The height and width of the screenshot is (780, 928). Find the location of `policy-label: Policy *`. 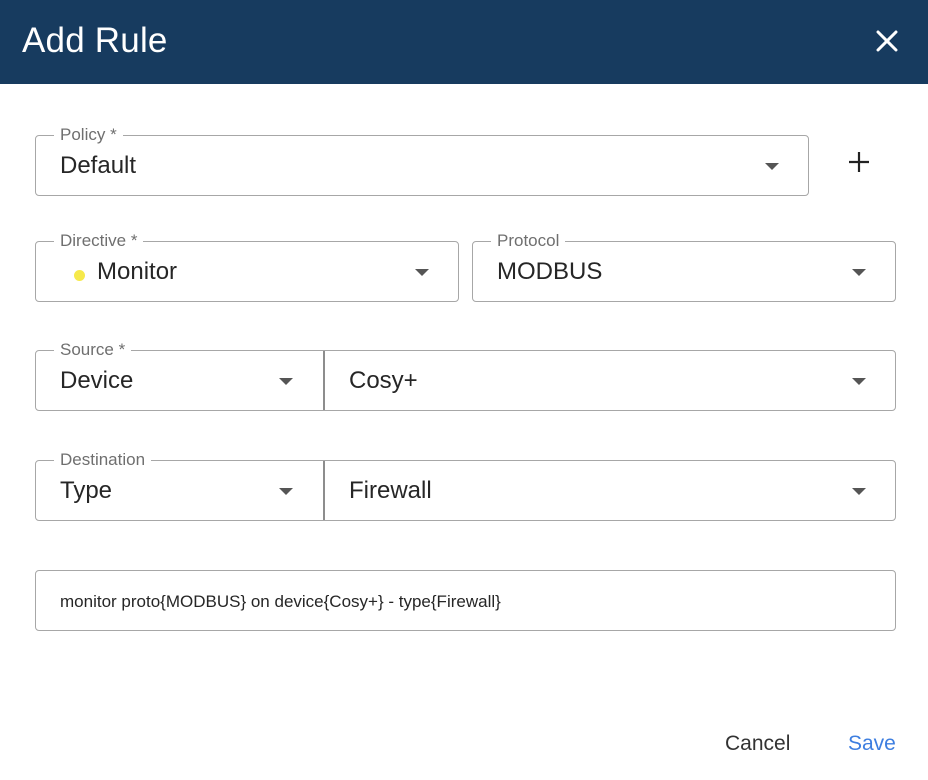

policy-label: Policy * is located at coordinates (88, 135).